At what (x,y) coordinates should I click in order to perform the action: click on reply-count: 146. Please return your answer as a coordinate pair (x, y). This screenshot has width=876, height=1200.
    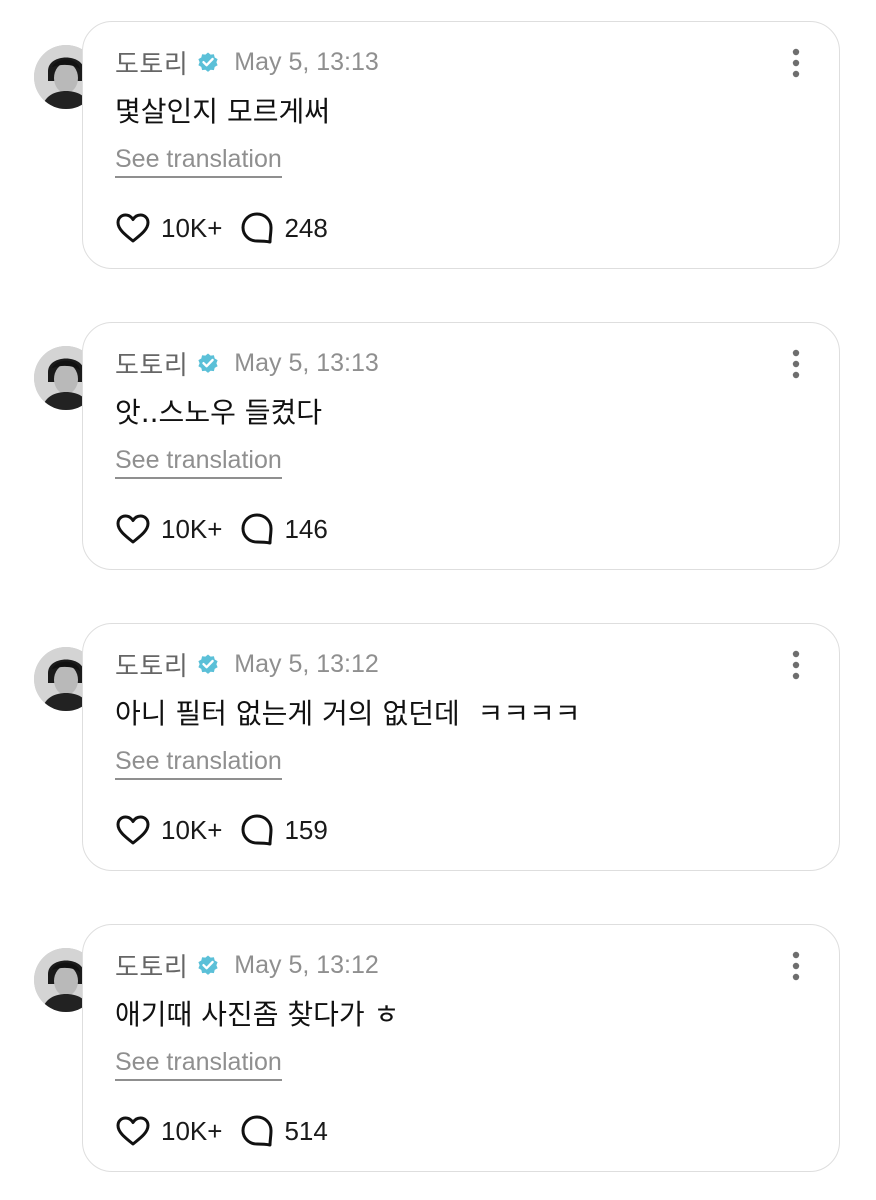
    Looking at the image, I should click on (306, 528).